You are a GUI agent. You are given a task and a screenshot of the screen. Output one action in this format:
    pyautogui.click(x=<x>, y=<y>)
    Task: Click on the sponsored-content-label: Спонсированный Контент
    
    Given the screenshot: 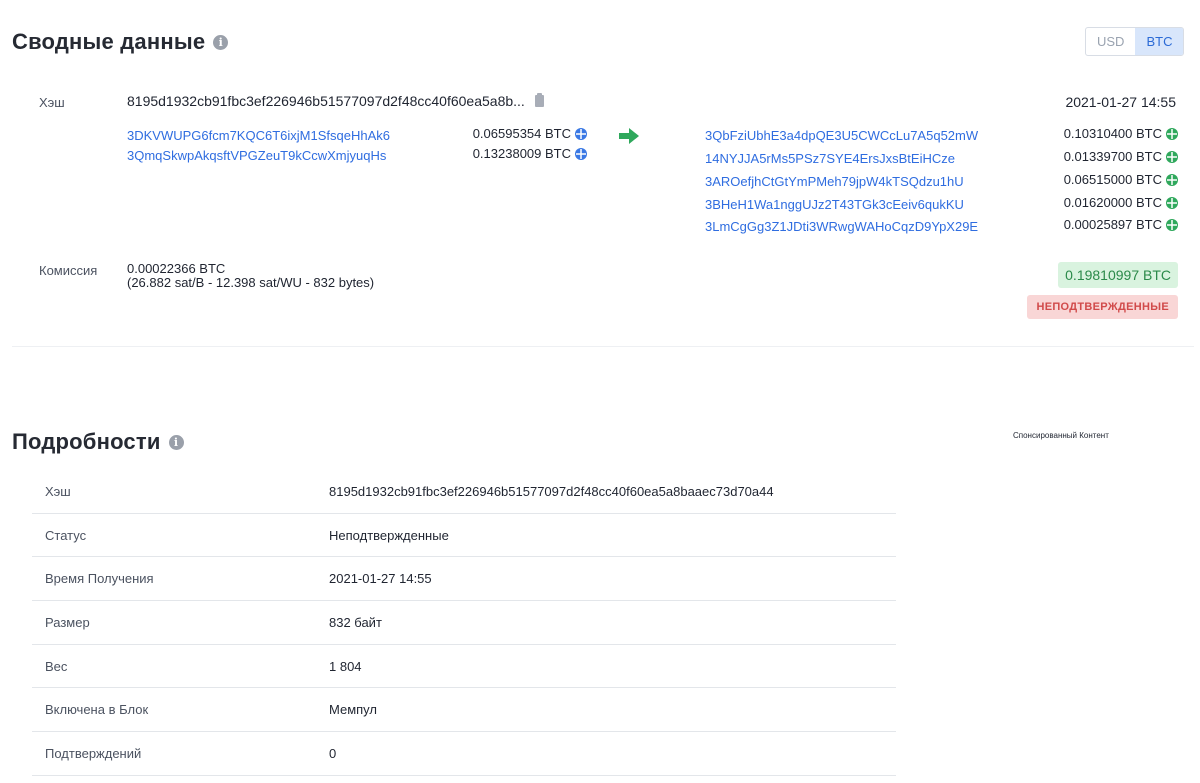 What is the action you would take?
    pyautogui.click(x=1061, y=435)
    